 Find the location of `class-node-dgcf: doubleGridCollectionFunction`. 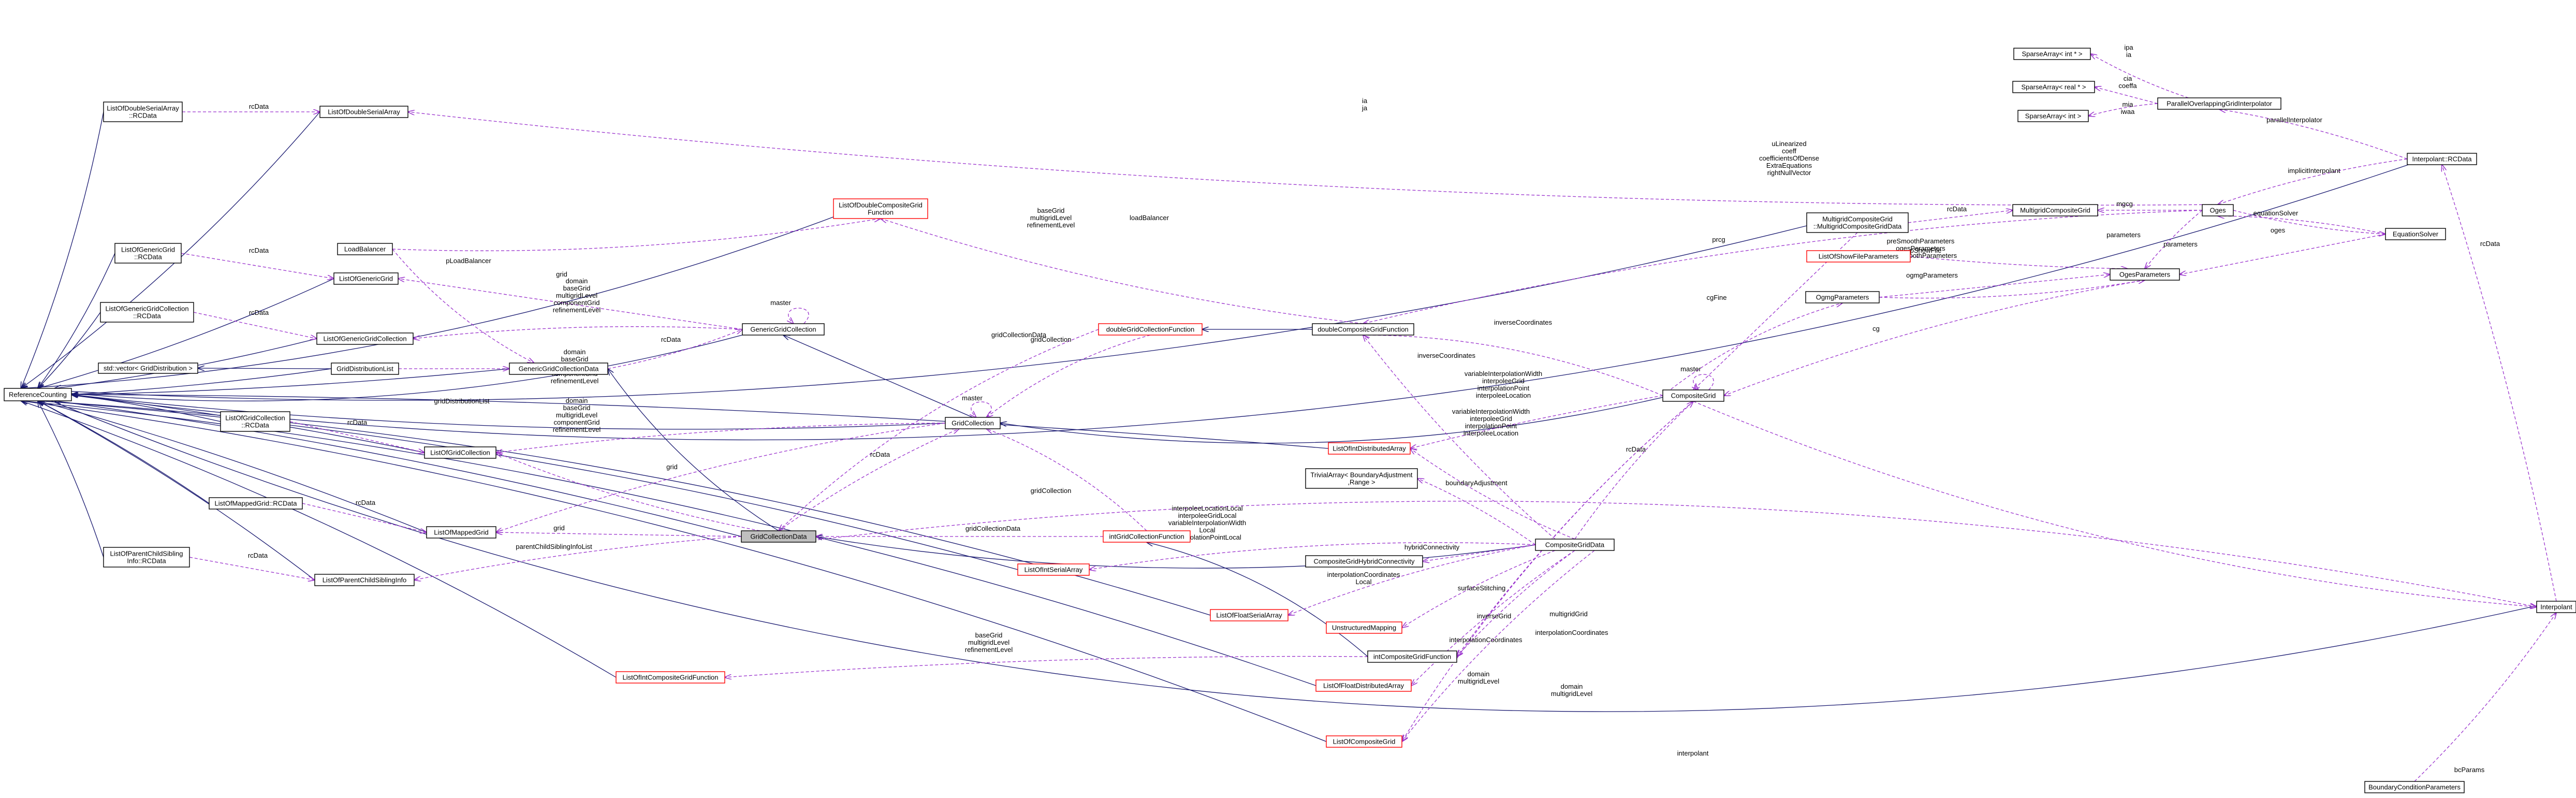

class-node-dgcf: doubleGridCollectionFunction is located at coordinates (1150, 329).